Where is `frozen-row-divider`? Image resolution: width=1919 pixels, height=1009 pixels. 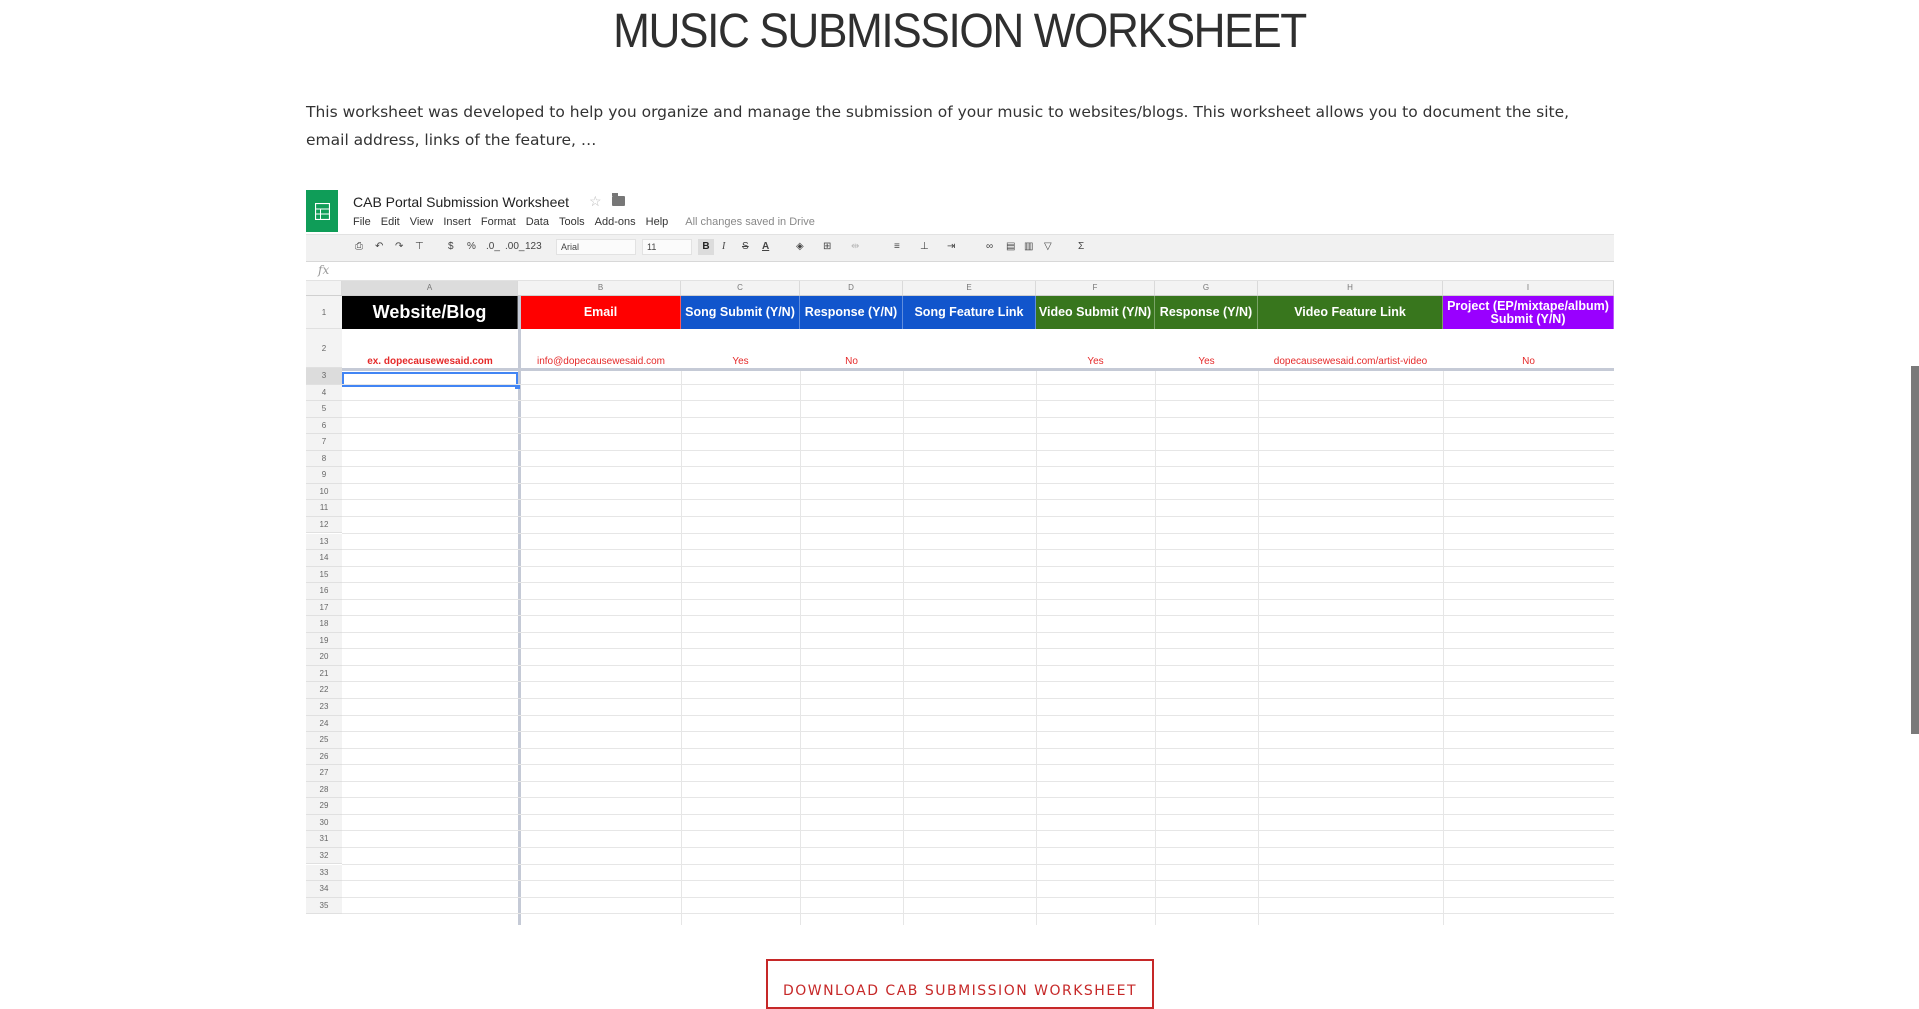
frozen-row-divider is located at coordinates (978, 369).